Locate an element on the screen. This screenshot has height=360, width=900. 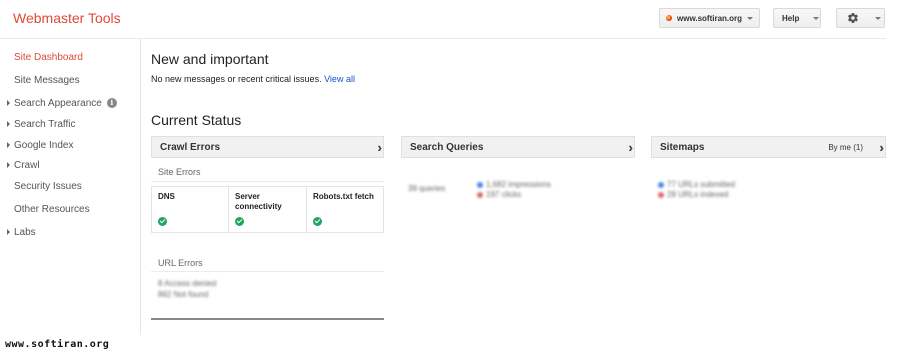
site-errors-label: Site Errors is located at coordinates (179, 172).